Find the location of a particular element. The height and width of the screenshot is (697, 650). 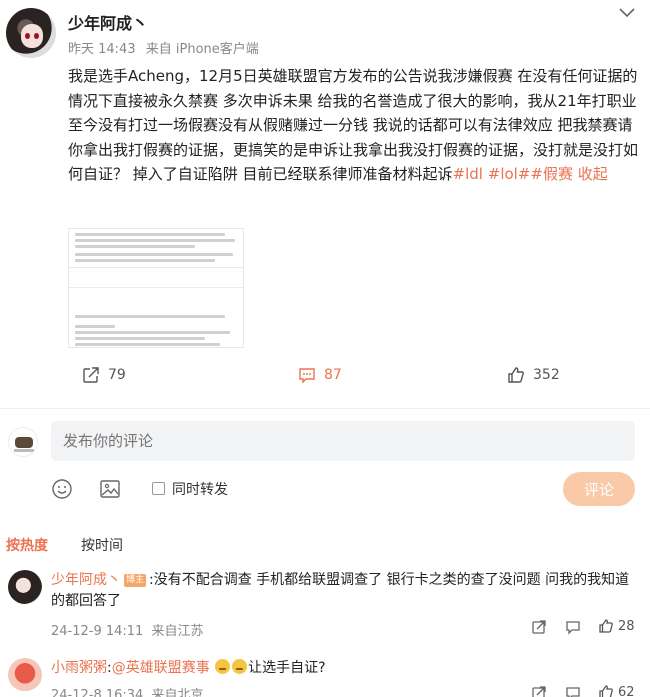

comment-date: 24-12-9 14:11 is located at coordinates (97, 631).